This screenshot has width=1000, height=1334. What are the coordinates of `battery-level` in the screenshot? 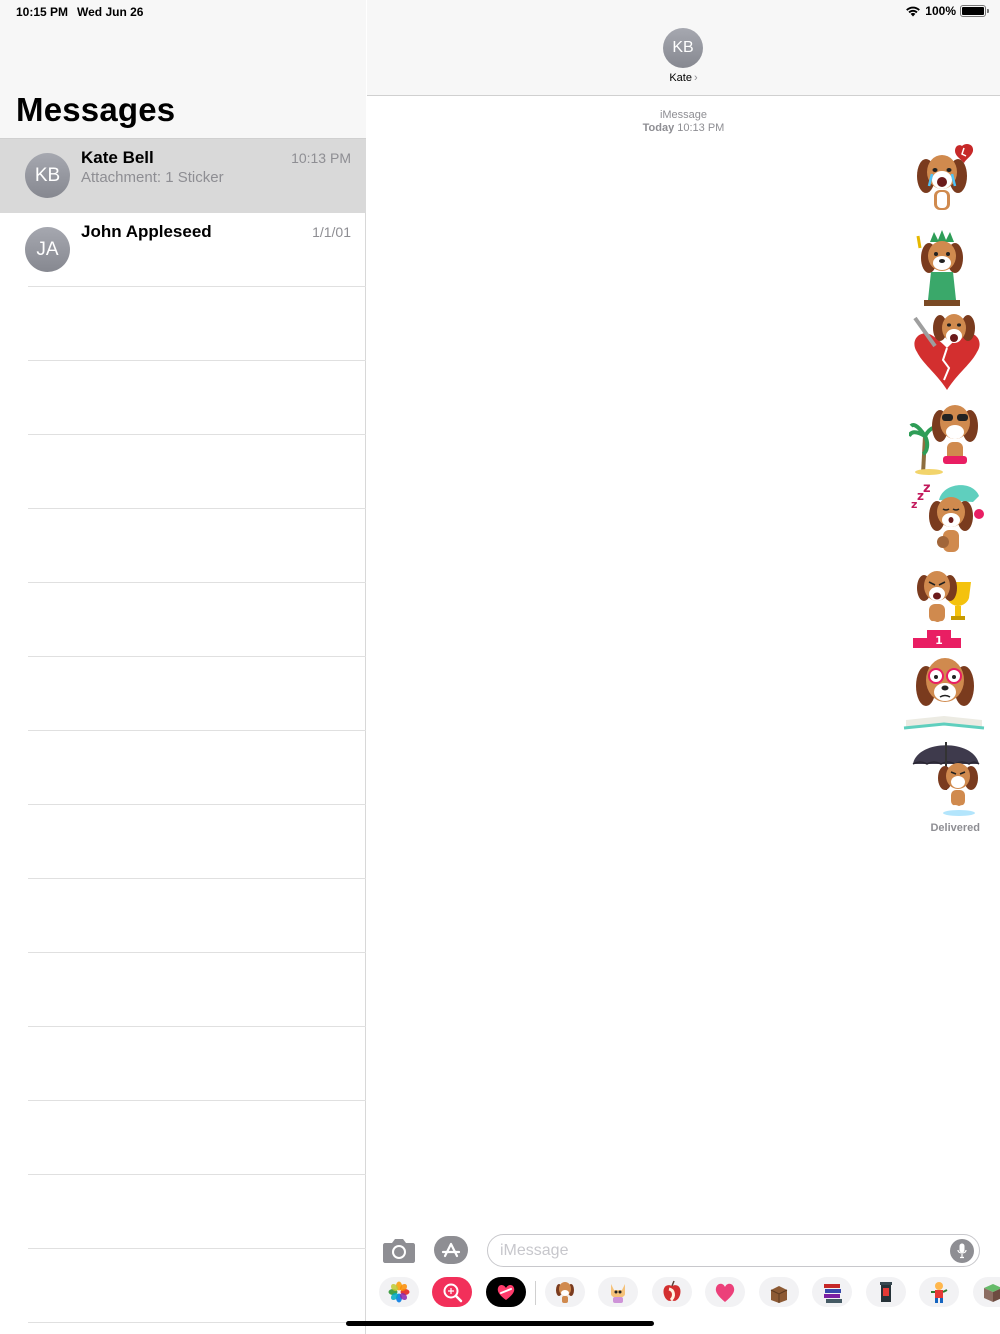 It's located at (973, 11).